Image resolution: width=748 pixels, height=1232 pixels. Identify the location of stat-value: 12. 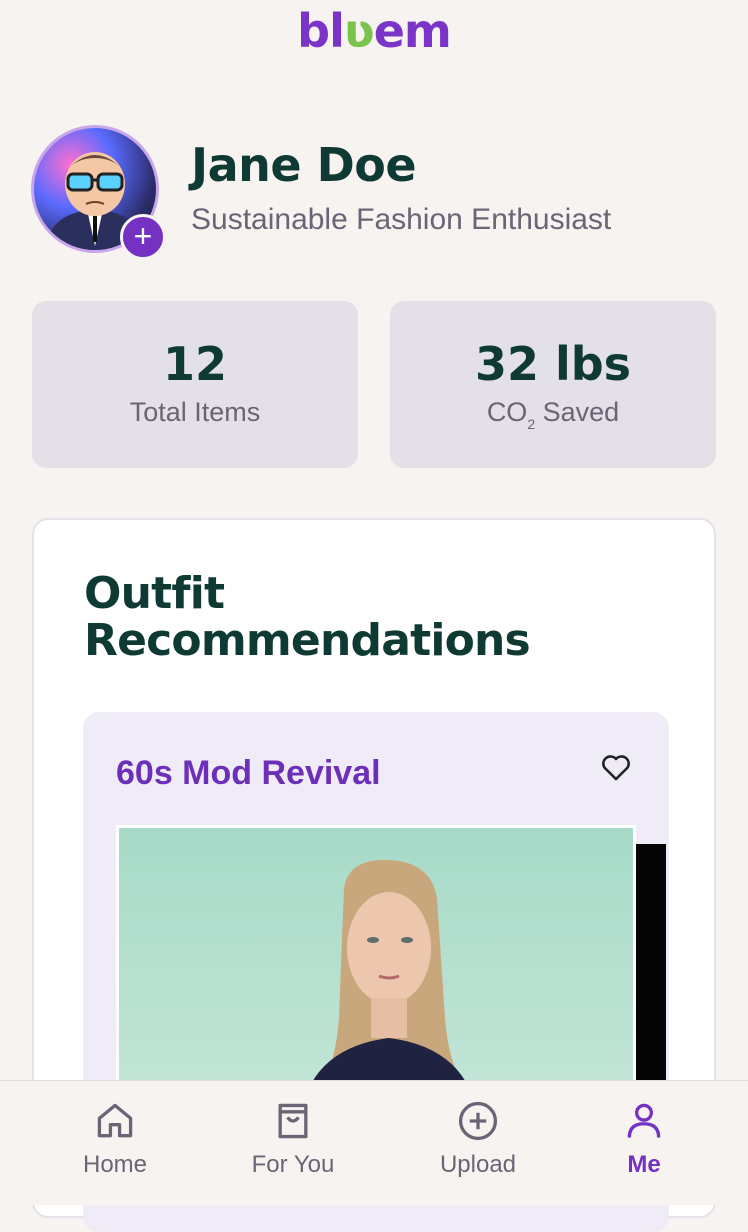
(194, 364).